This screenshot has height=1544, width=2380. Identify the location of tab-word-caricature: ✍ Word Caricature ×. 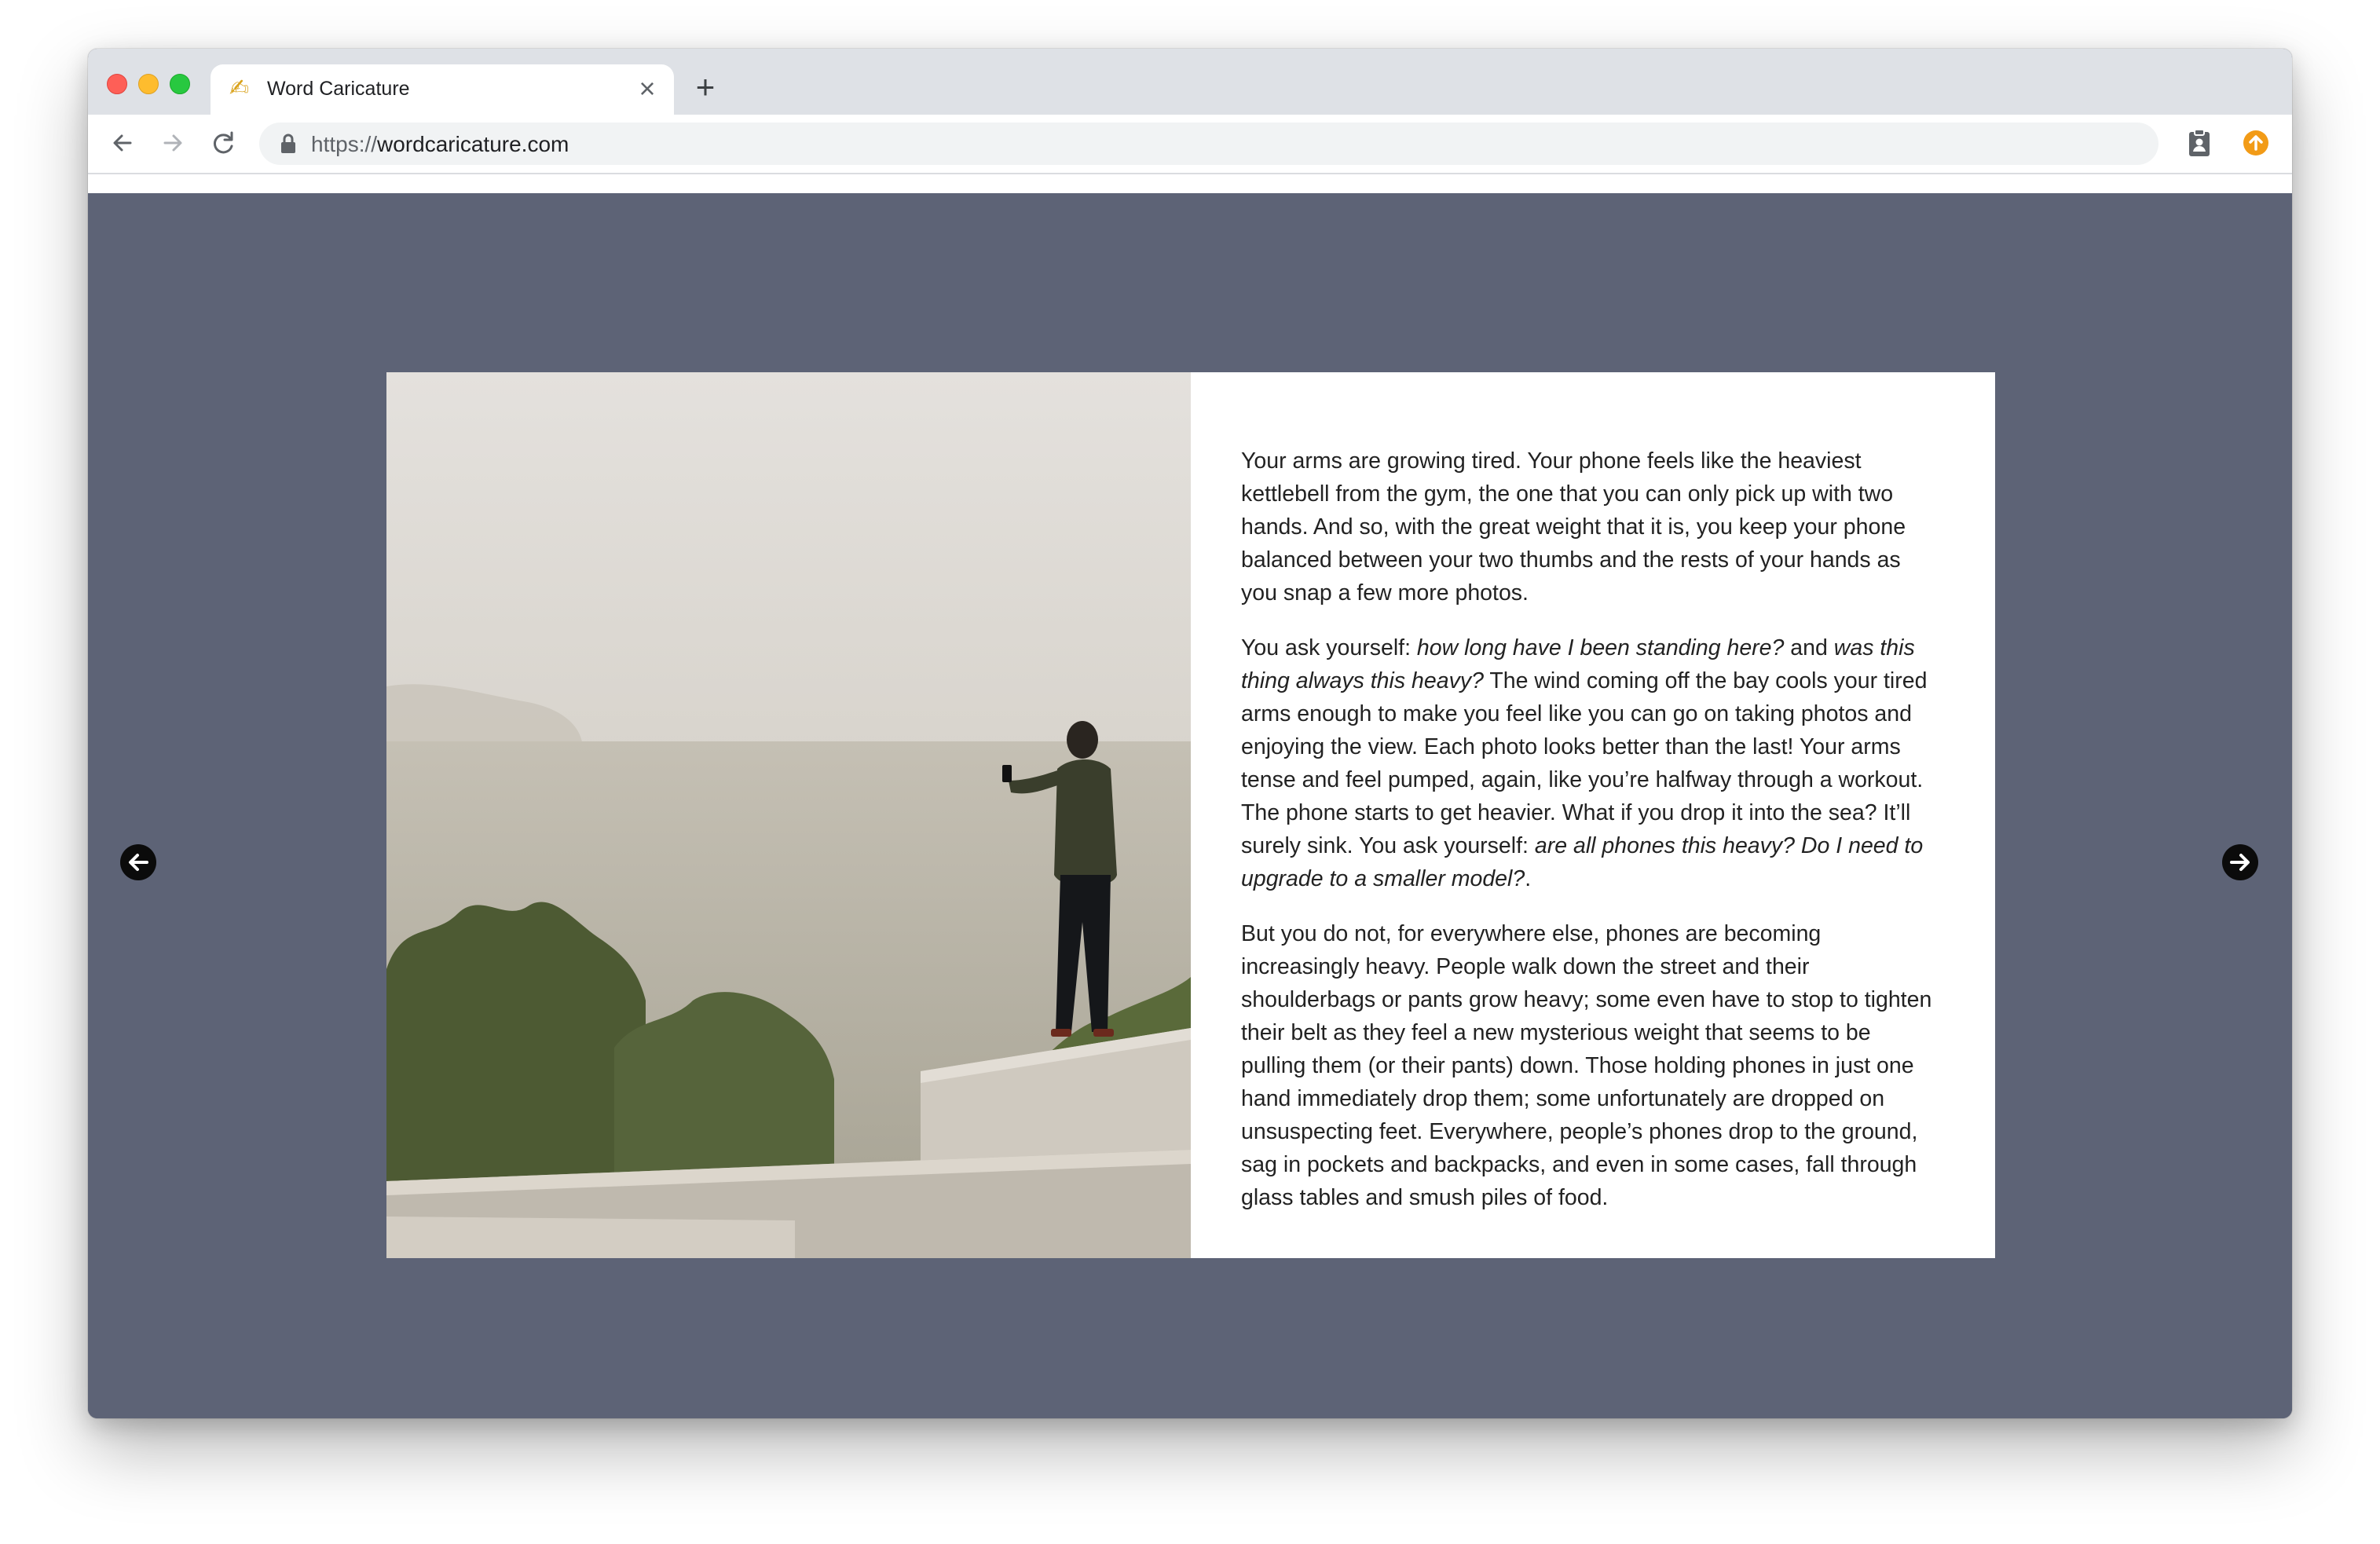
(442, 89).